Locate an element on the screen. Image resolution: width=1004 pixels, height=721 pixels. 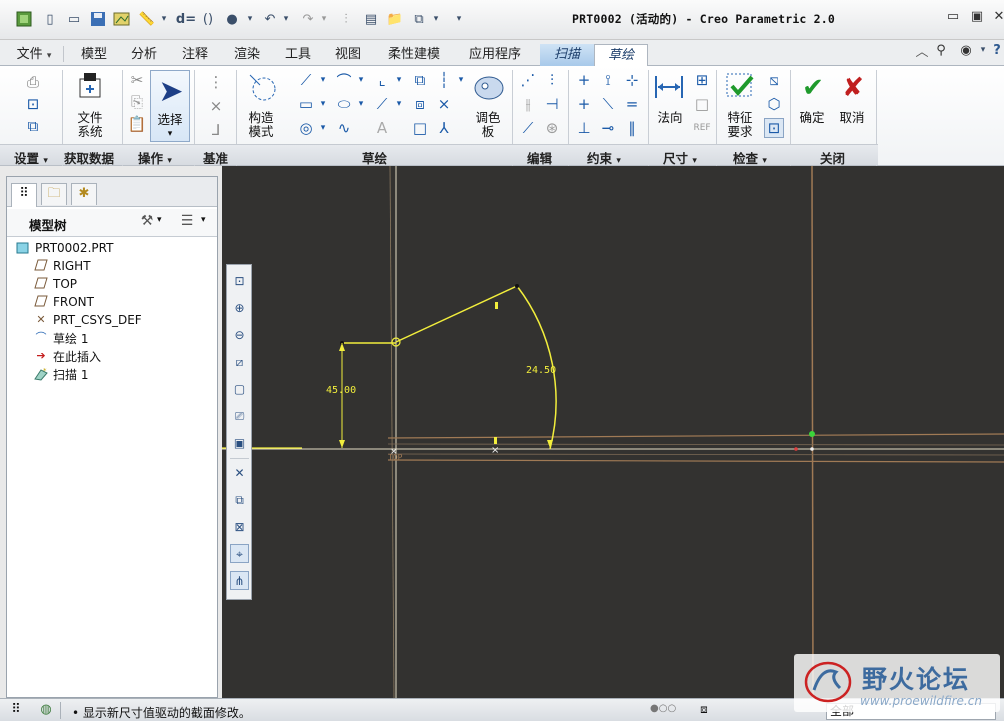
ok-checkmark-icon: ✔ is located at coordinates (813, 88).